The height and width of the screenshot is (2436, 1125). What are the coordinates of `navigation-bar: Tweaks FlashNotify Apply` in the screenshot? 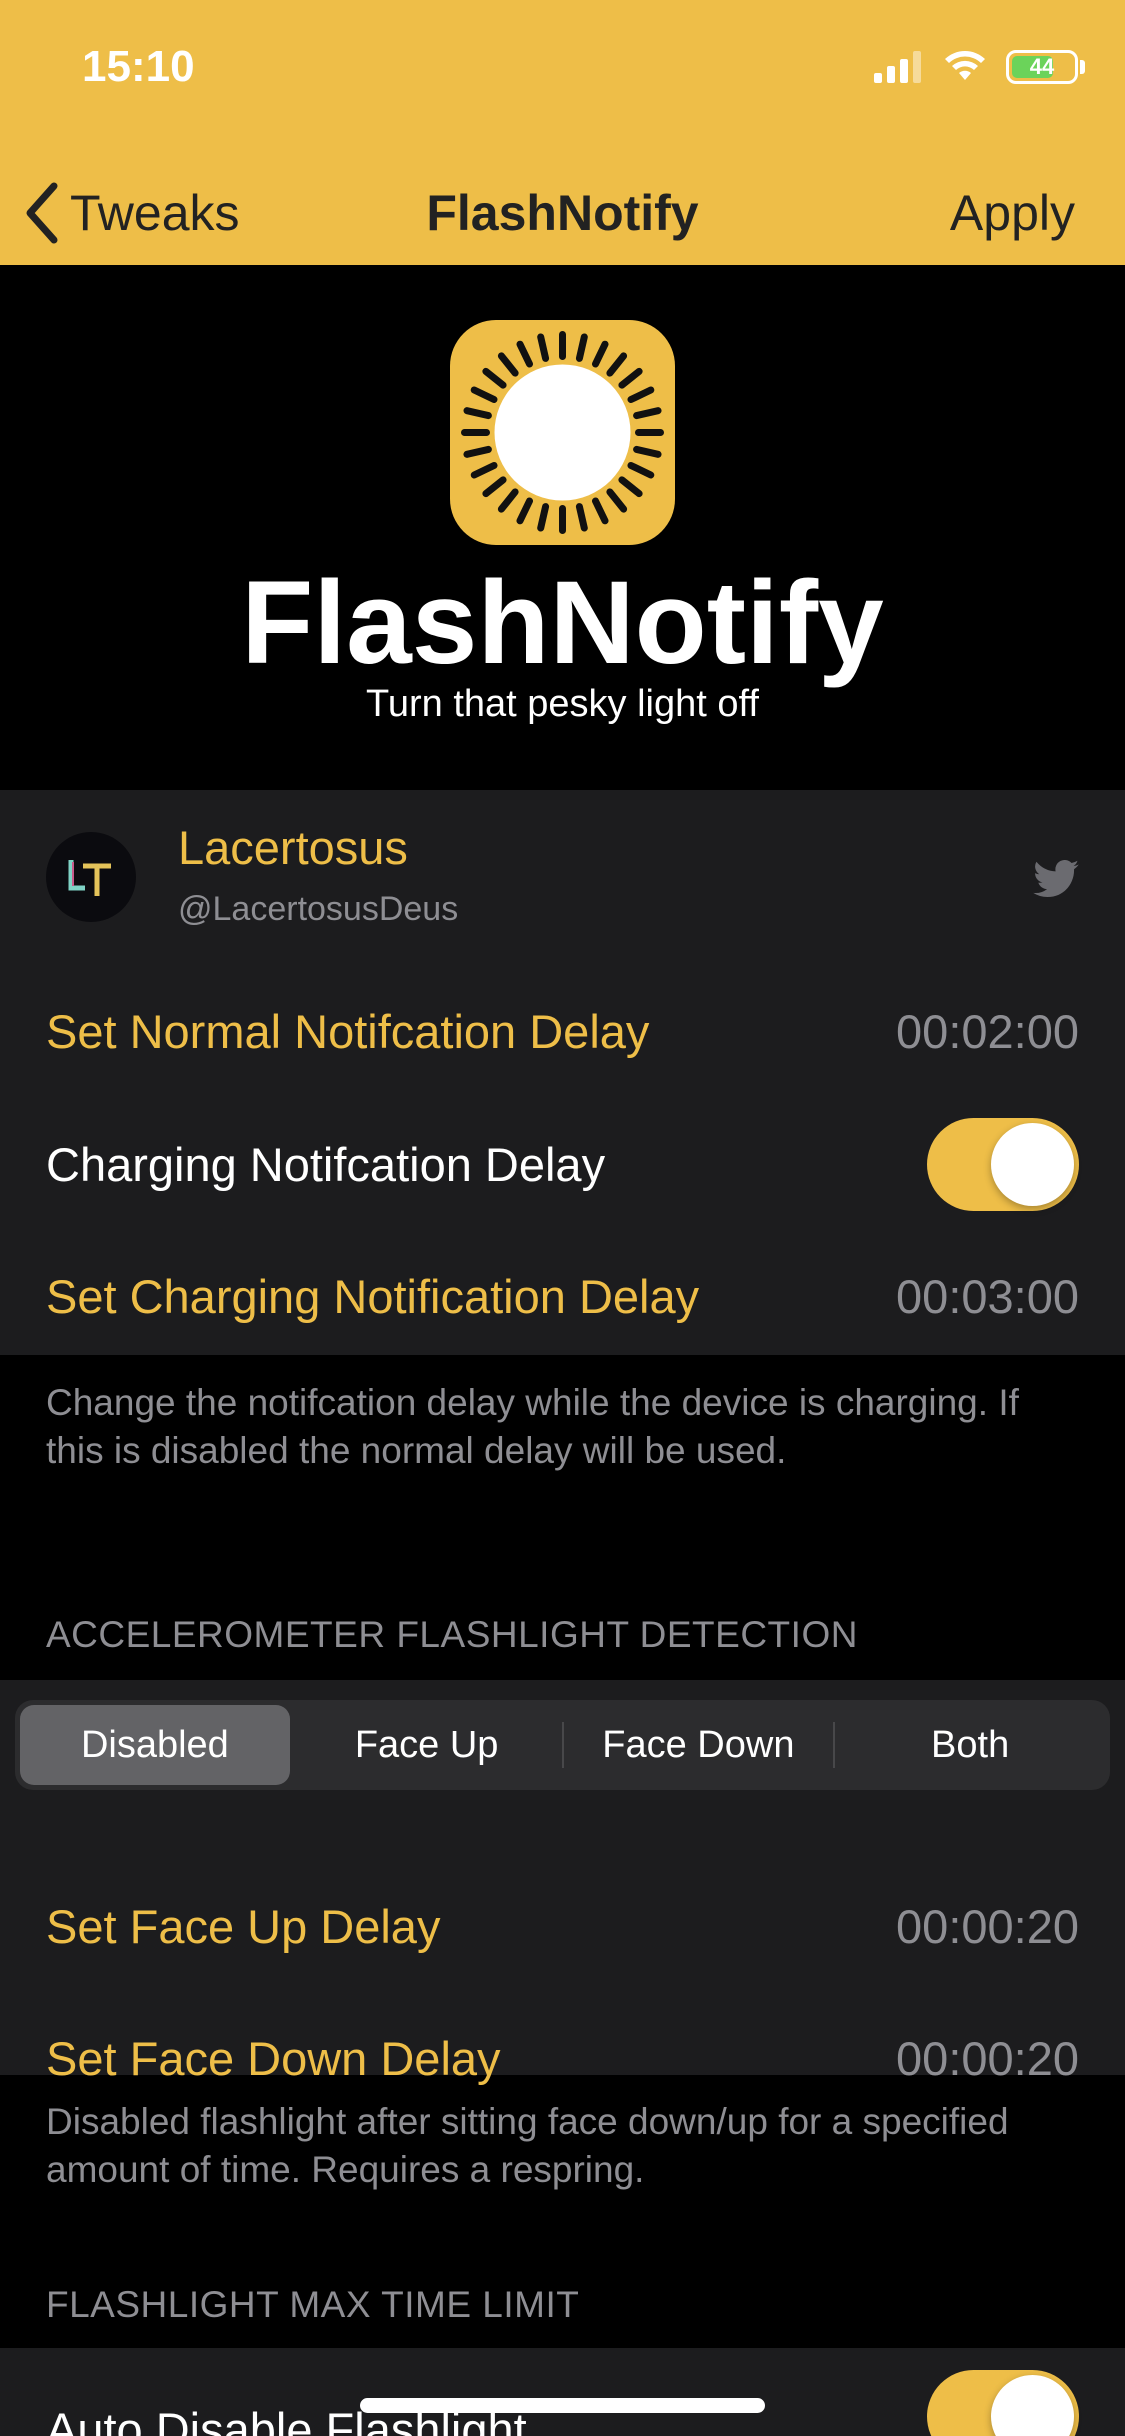 It's located at (562, 212).